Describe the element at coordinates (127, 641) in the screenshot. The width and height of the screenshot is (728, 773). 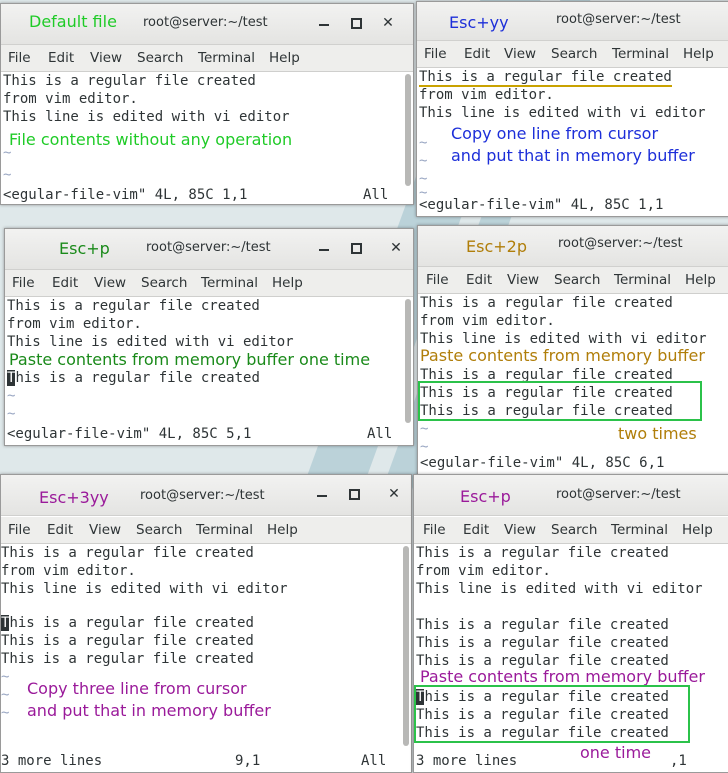
I see `copied-line: This is a regular file created` at that location.